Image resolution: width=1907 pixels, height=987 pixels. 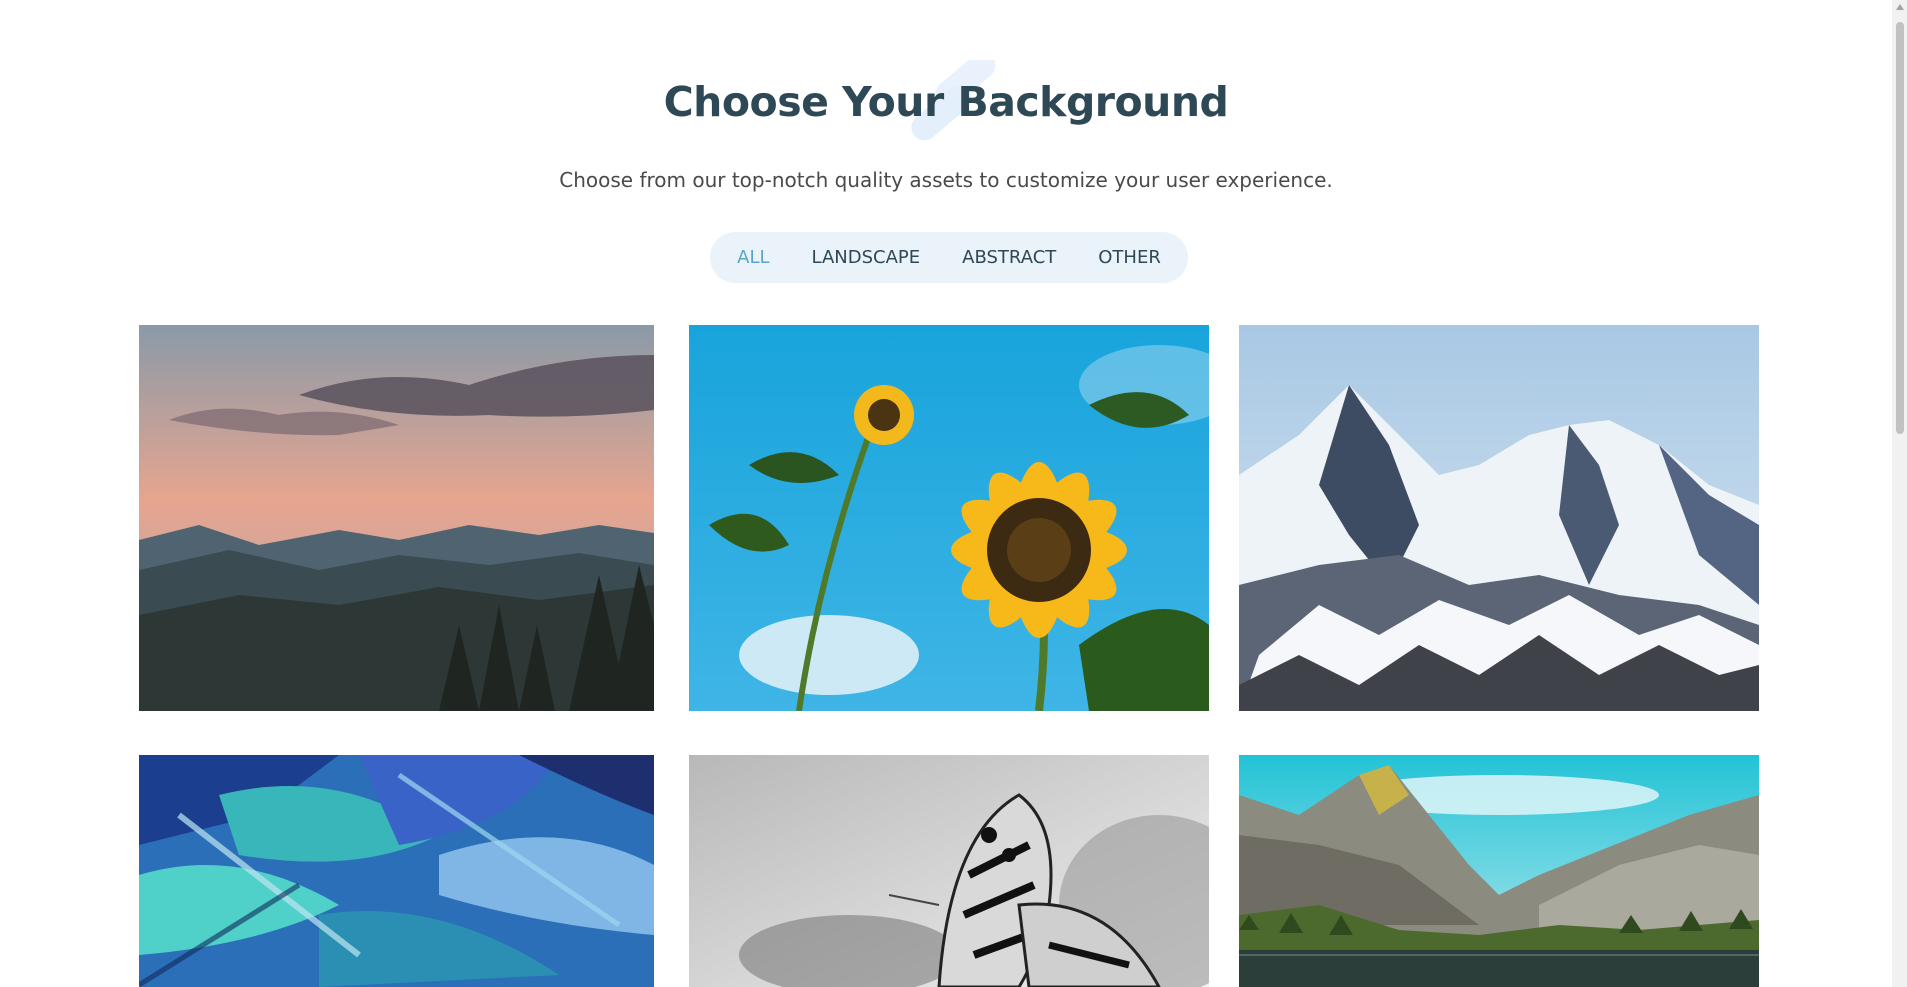 What do you see at coordinates (753, 257) in the screenshot?
I see `filter-tab-all: ALL` at bounding box center [753, 257].